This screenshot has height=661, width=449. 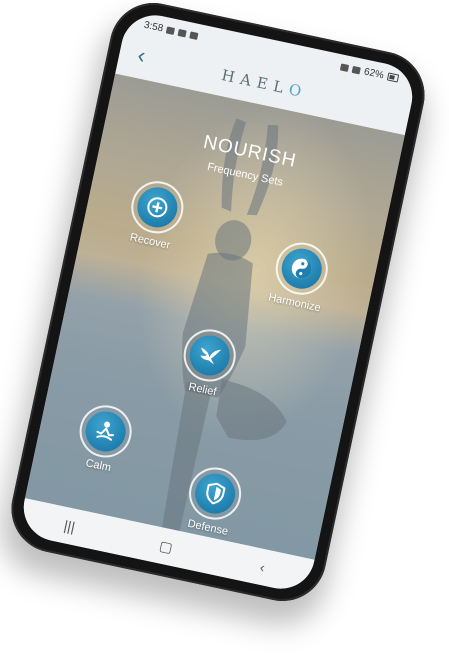 What do you see at coordinates (183, 33) in the screenshot?
I see `gear-icon` at bounding box center [183, 33].